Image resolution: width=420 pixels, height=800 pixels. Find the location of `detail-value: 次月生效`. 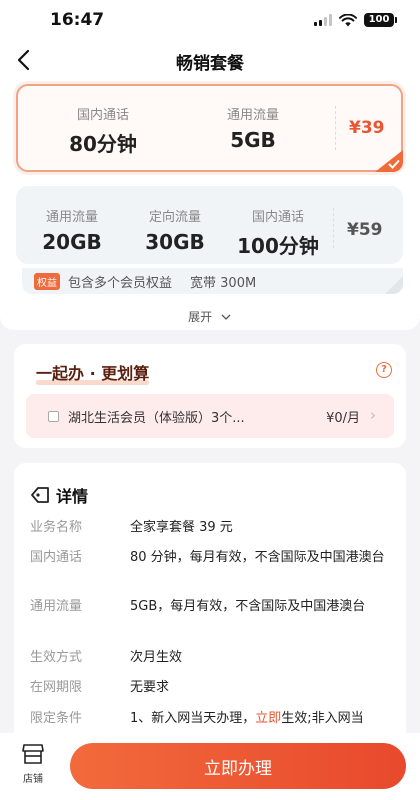

detail-value: 次月生效 is located at coordinates (156, 657).